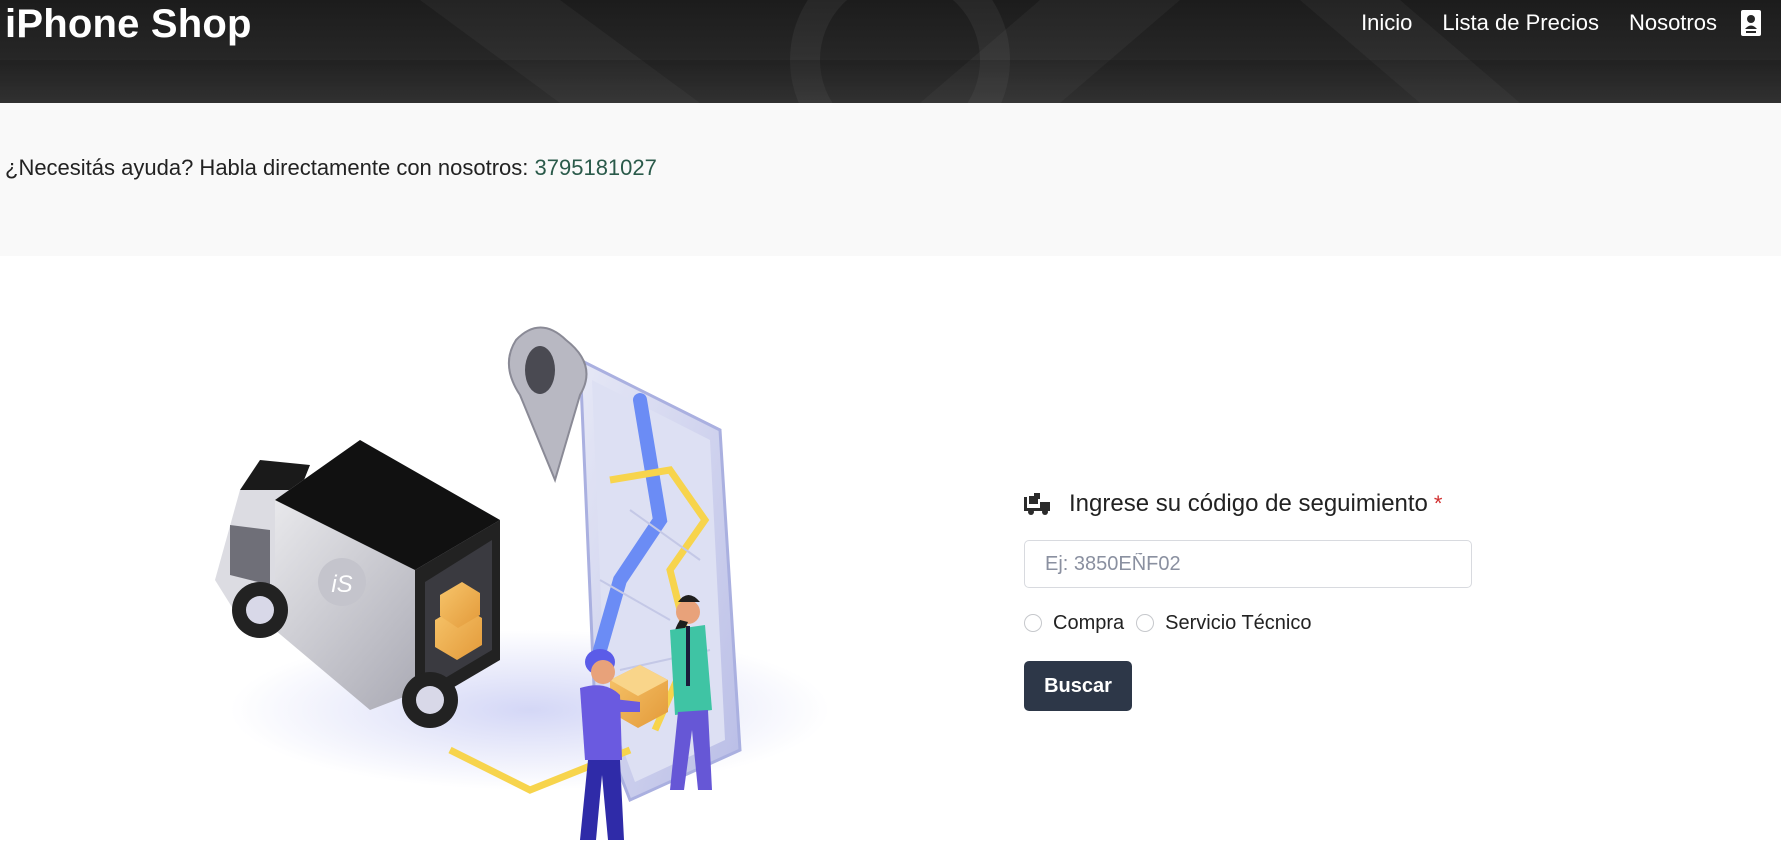 This screenshot has width=1781, height=860. I want to click on help-phone-link: 3795181027, so click(596, 167).